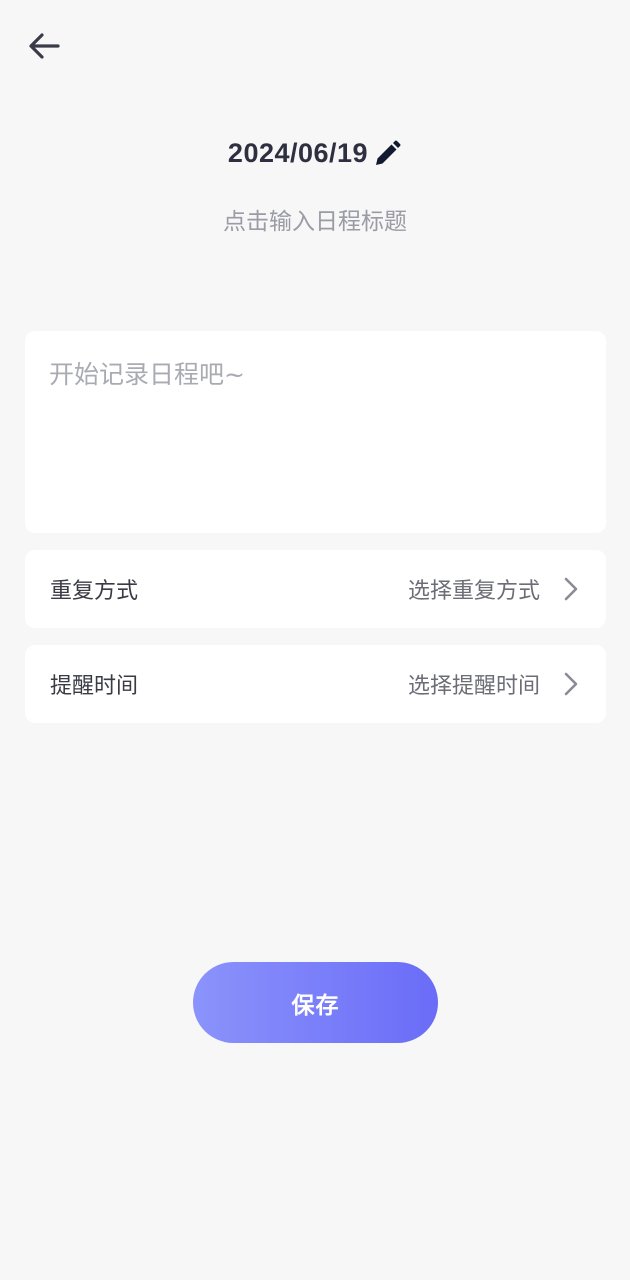 The width and height of the screenshot is (630, 1280). What do you see at coordinates (298, 153) in the screenshot?
I see `schedule-date: 2024/06/19` at bounding box center [298, 153].